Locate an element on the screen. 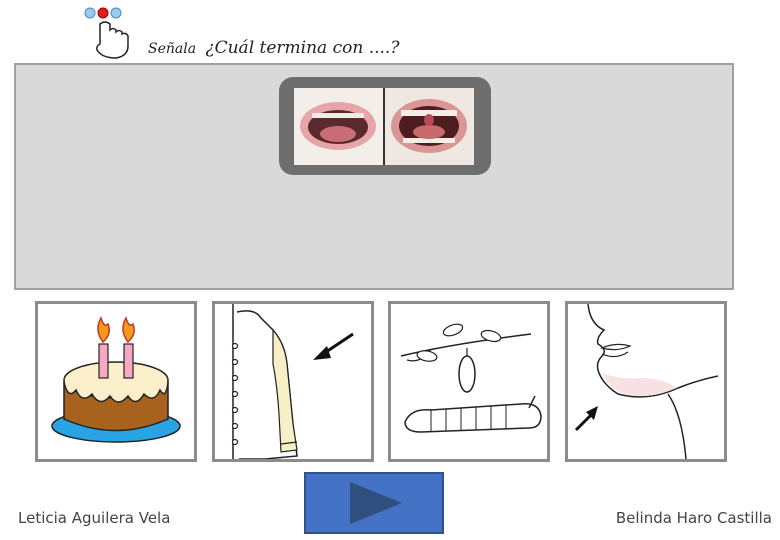 The image size is (780, 540). mouth-images-panel is located at coordinates (385, 126).